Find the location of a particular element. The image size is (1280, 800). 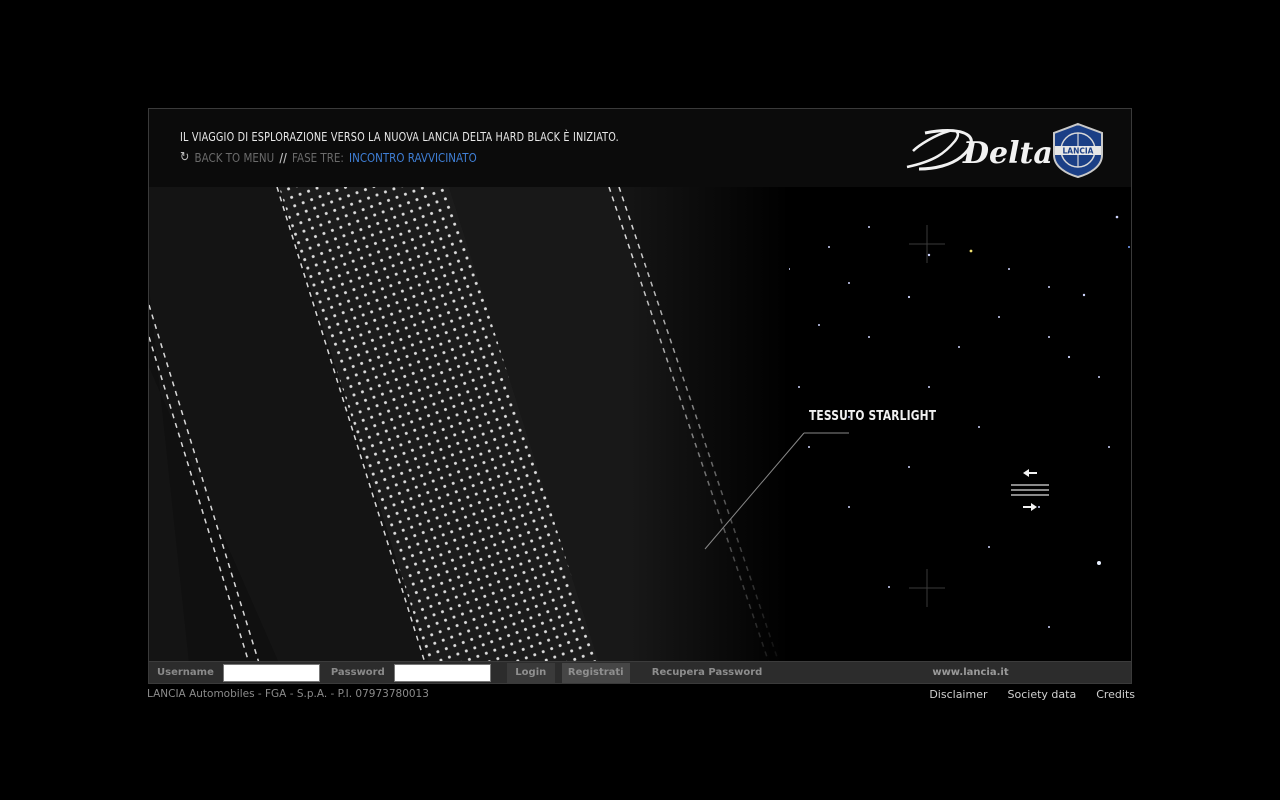

badge-text: LANCIA is located at coordinates (1078, 151).